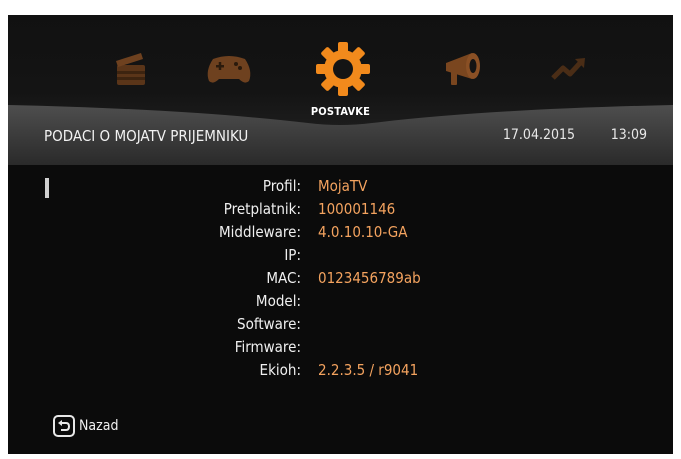 The height and width of the screenshot is (459, 681). Describe the element at coordinates (99, 426) in the screenshot. I see `back-label: Nazad` at that location.